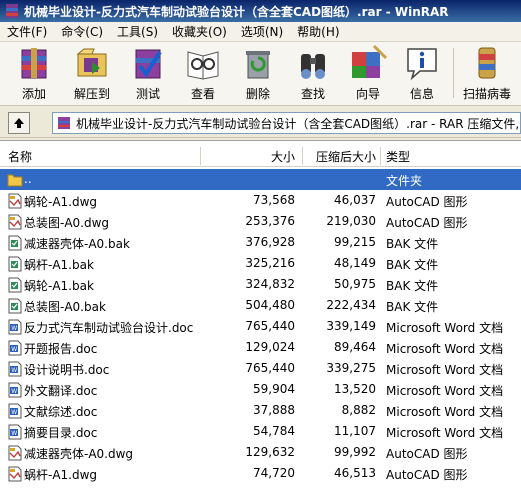 The height and width of the screenshot is (490, 521). I want to click on file-name: 反力式汽车制动试验台设计.doc, so click(109, 328).